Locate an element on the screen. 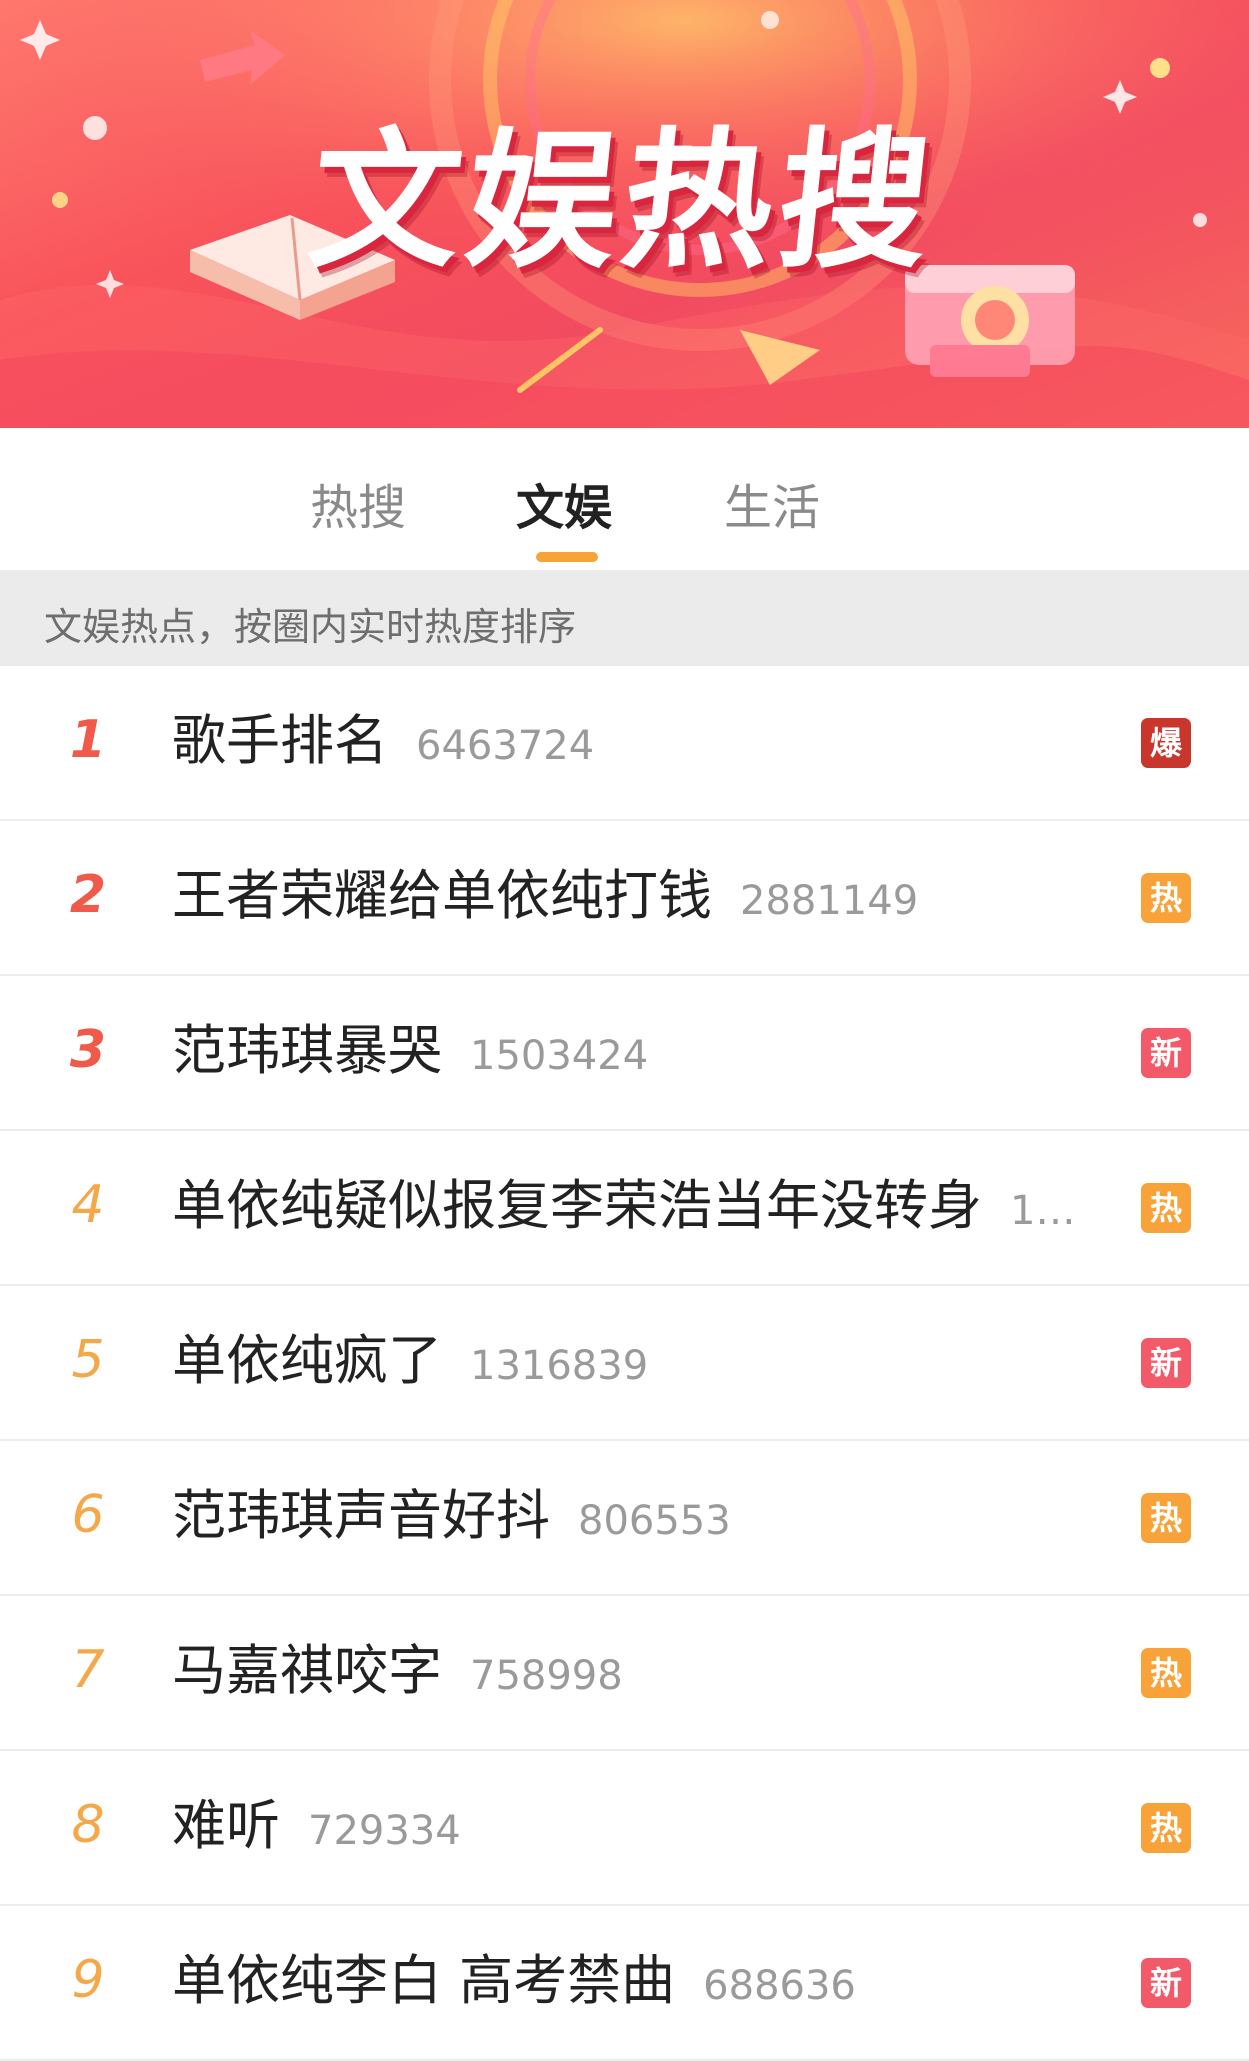 Image resolution: width=1249 pixels, height=2061 pixels. topic-title: 范玮琪暴哭 is located at coordinates (307, 1050).